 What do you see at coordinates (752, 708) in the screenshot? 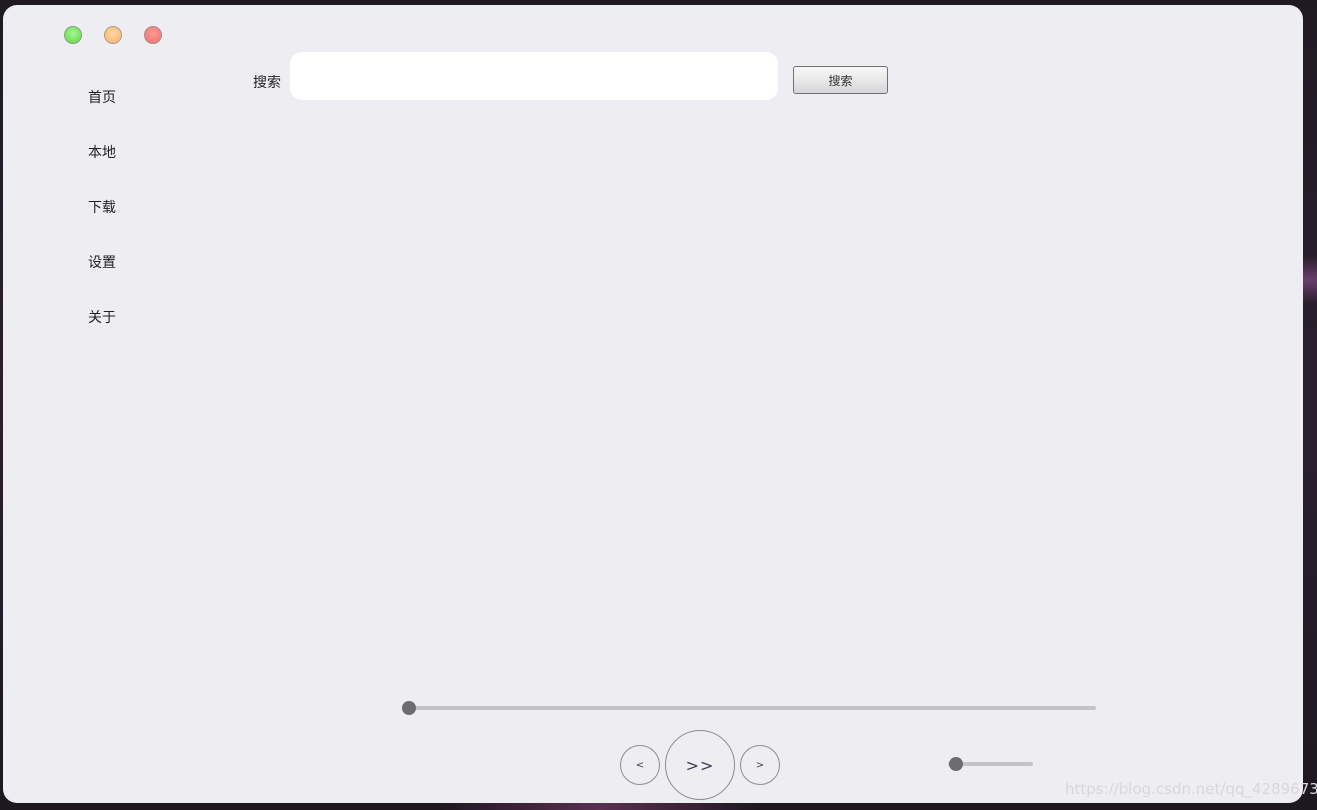
I see `progress-slider` at bounding box center [752, 708].